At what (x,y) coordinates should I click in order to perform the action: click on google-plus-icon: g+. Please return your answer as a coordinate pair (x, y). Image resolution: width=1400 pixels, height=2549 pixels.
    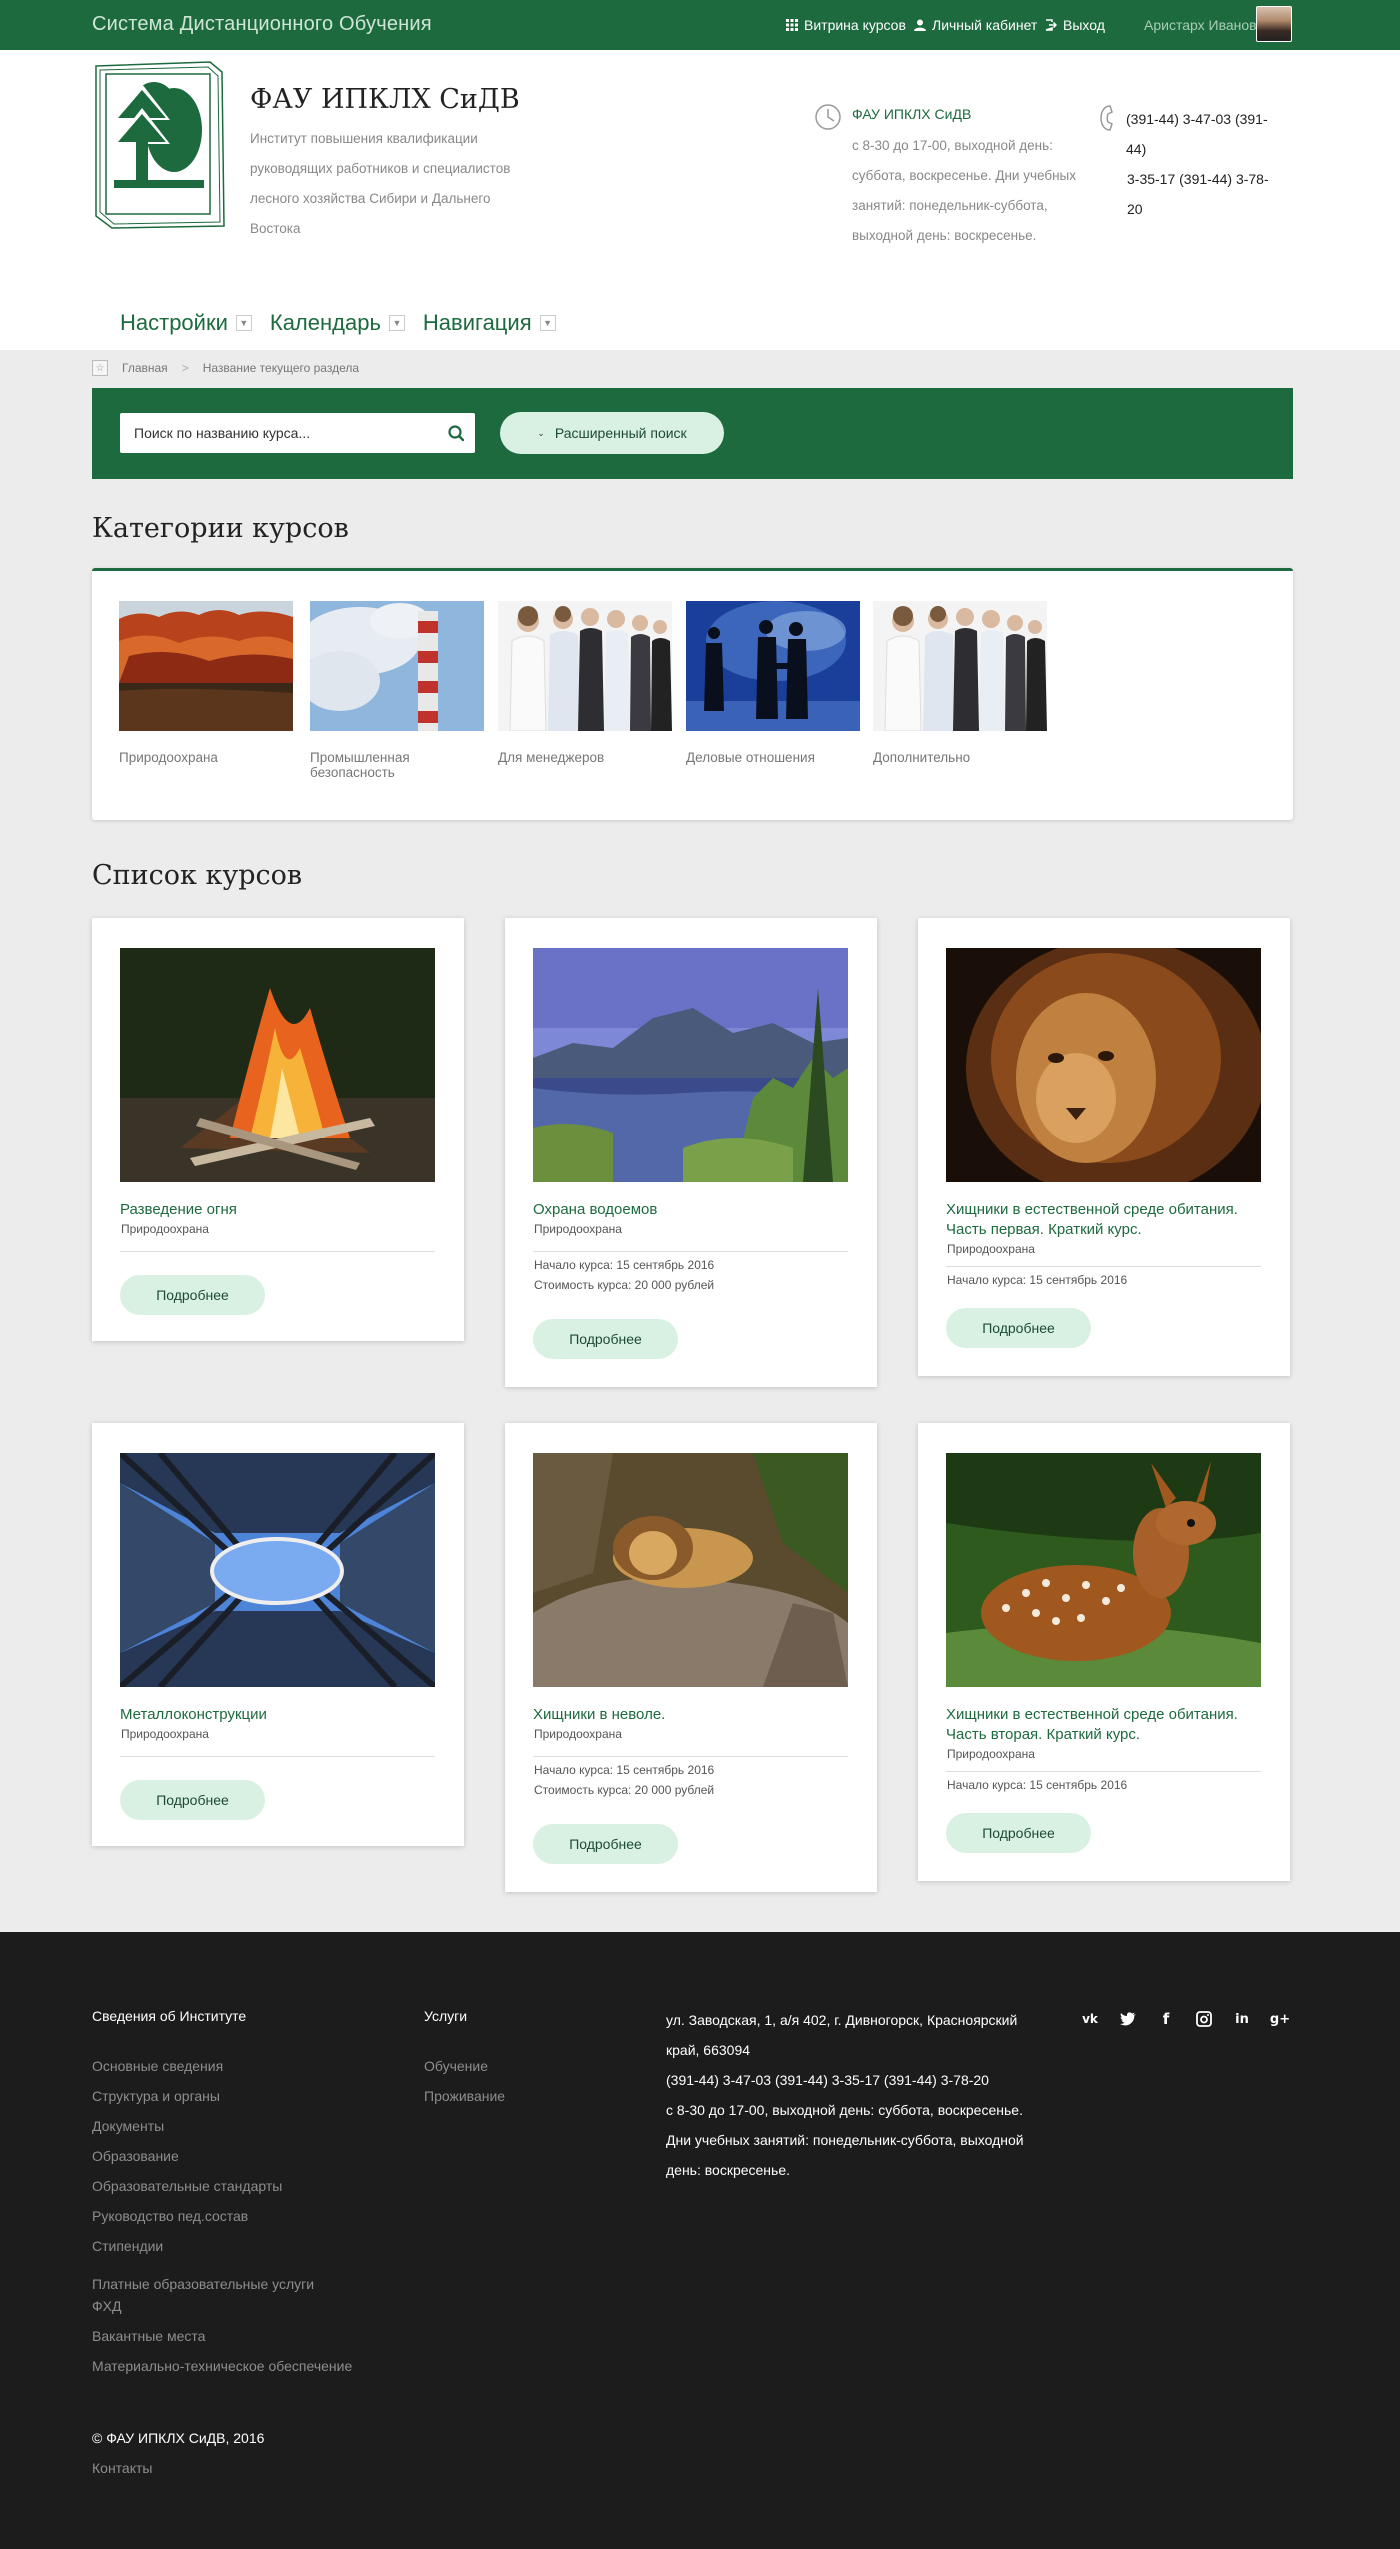
    Looking at the image, I should click on (1280, 2019).